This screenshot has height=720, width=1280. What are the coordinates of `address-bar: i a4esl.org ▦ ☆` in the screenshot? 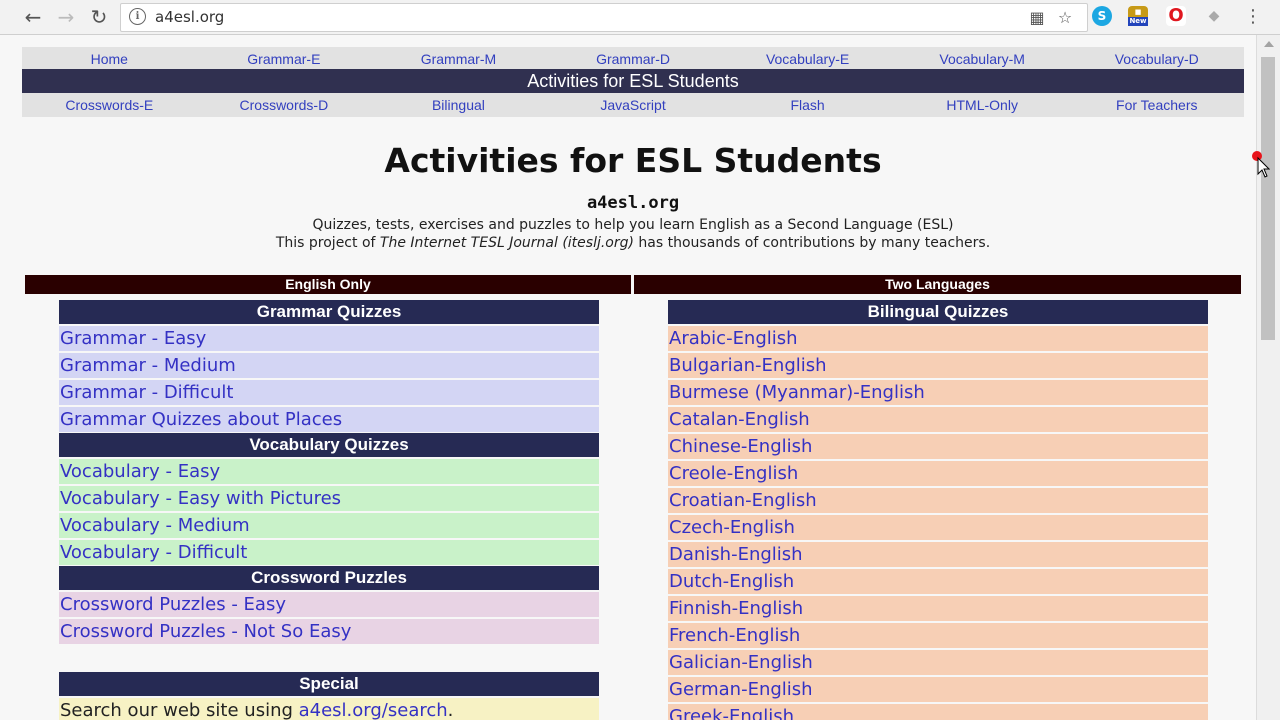 It's located at (604, 17).